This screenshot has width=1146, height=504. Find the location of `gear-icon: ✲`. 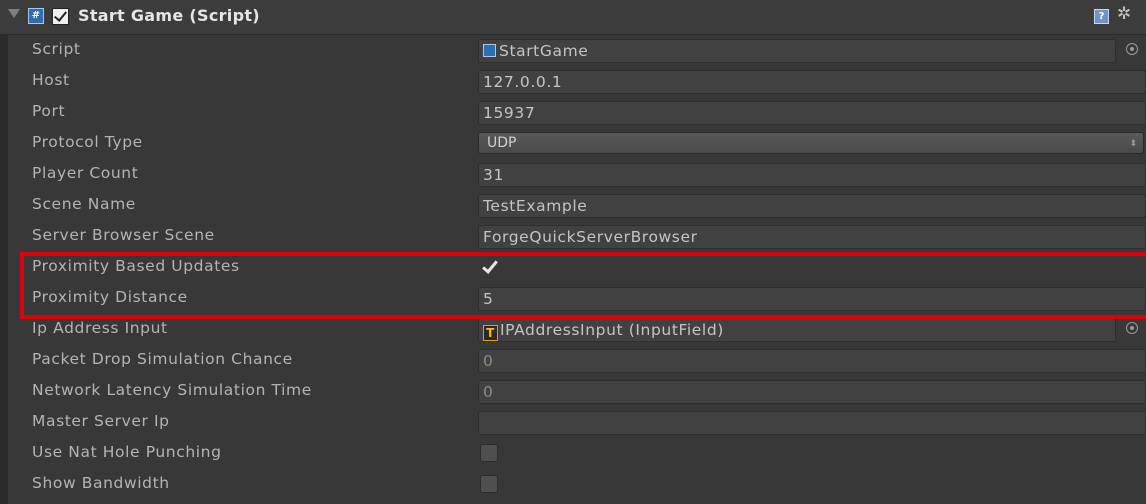

gear-icon: ✲ is located at coordinates (1124, 14).